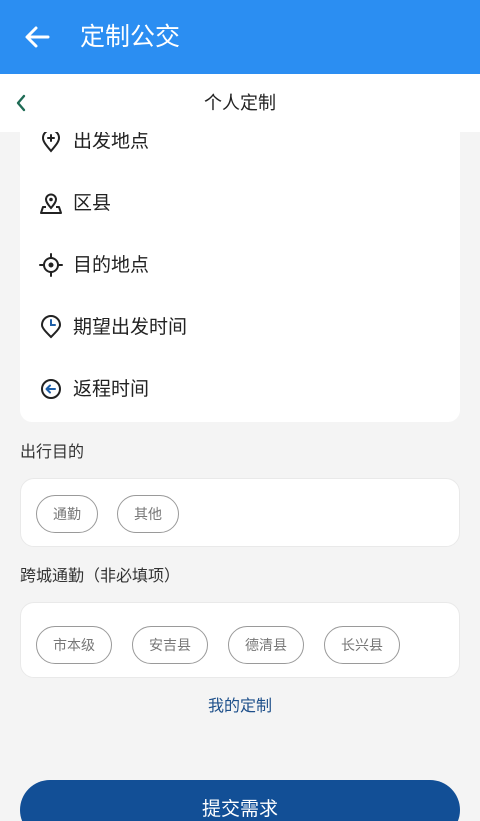  I want to click on district-row: 区县, so click(240, 203).